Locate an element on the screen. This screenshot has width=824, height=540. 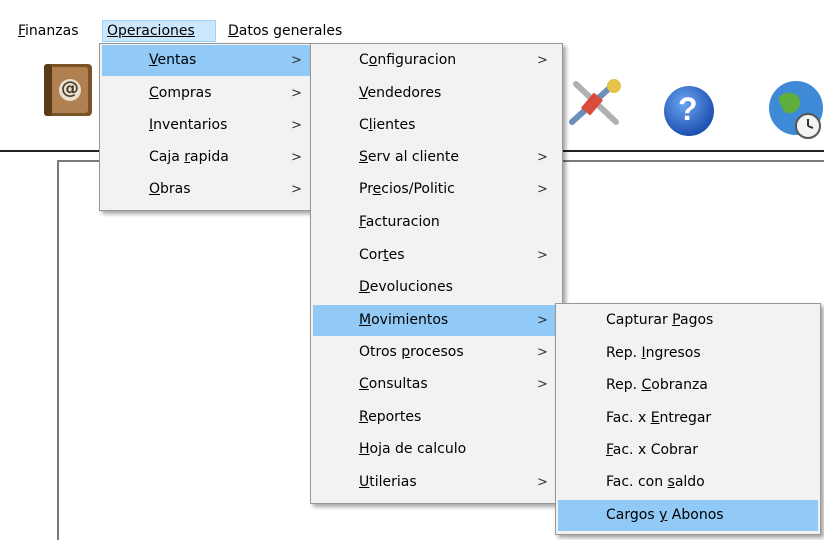
help-icon: ? is located at coordinates (689, 111).